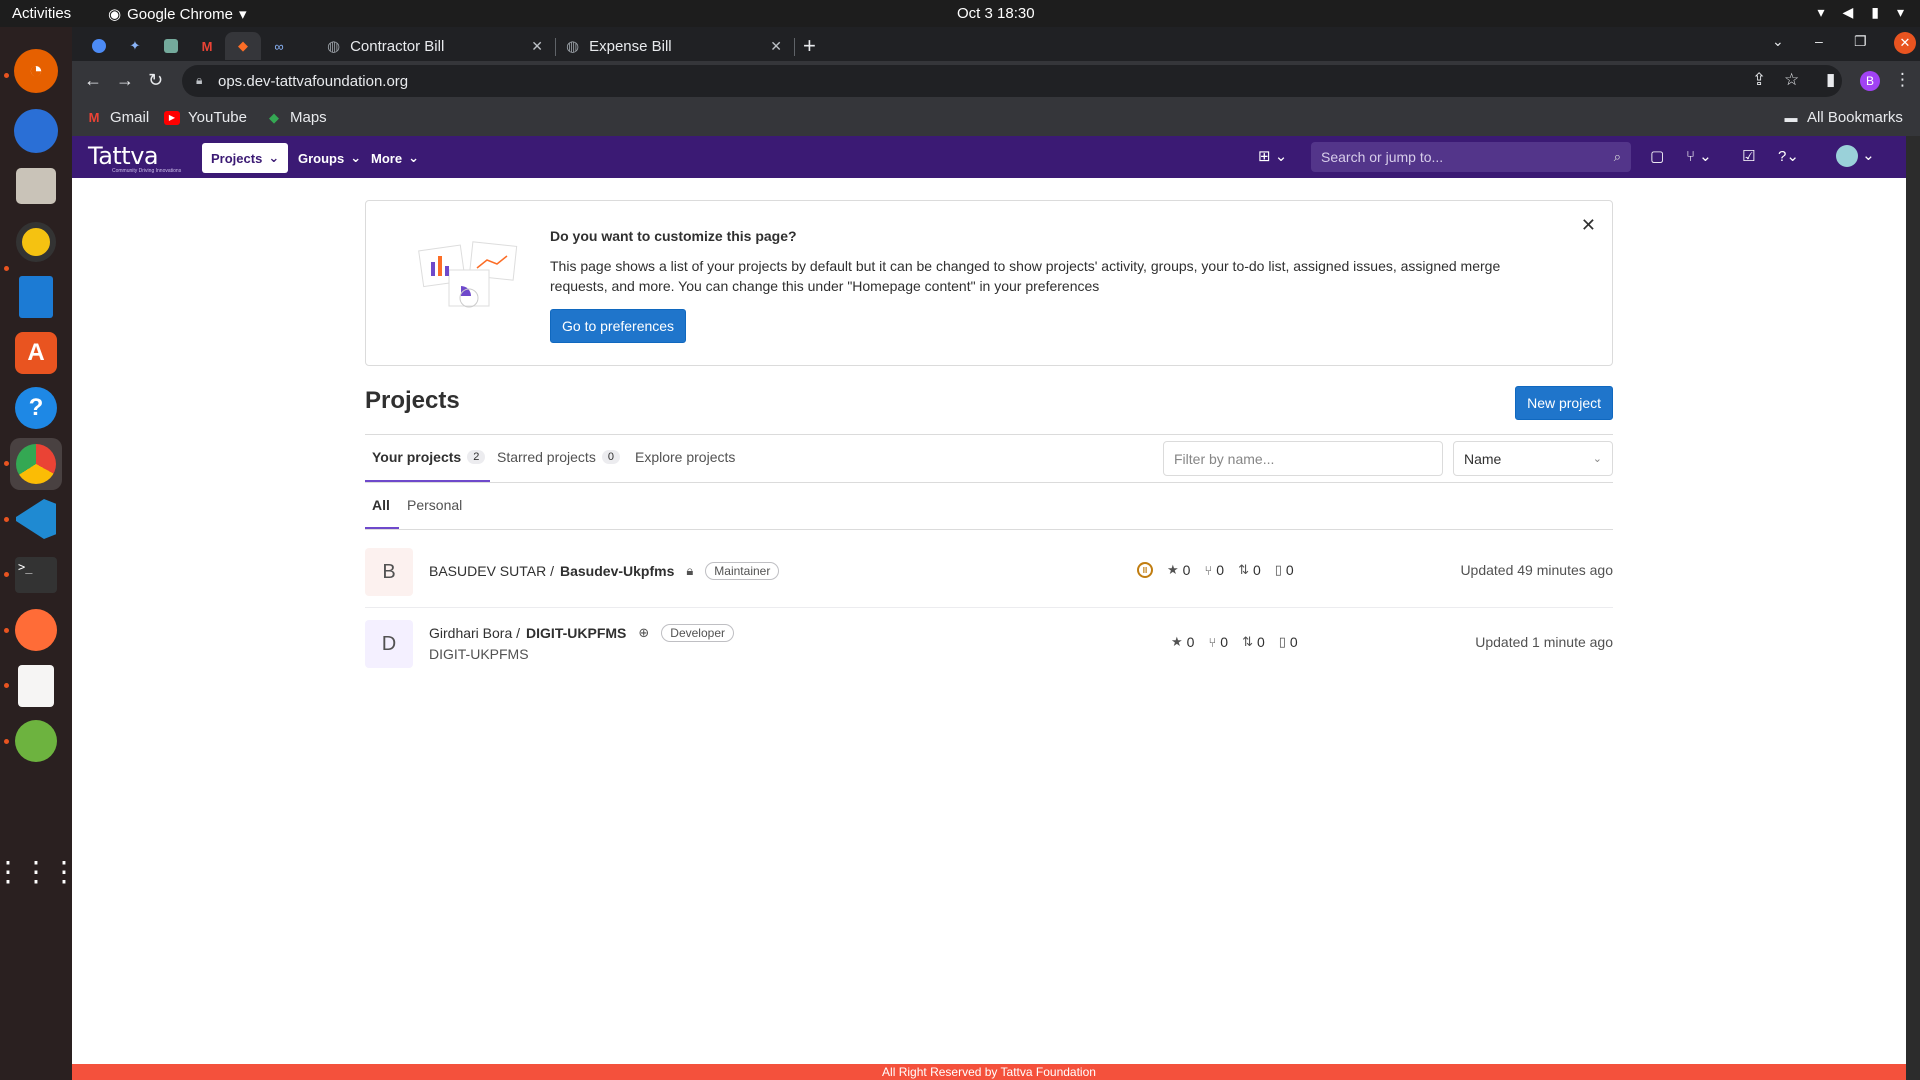 This screenshot has height=1080, width=1920. What do you see at coordinates (434, 505) in the screenshot?
I see `subtab-personal: Personal` at bounding box center [434, 505].